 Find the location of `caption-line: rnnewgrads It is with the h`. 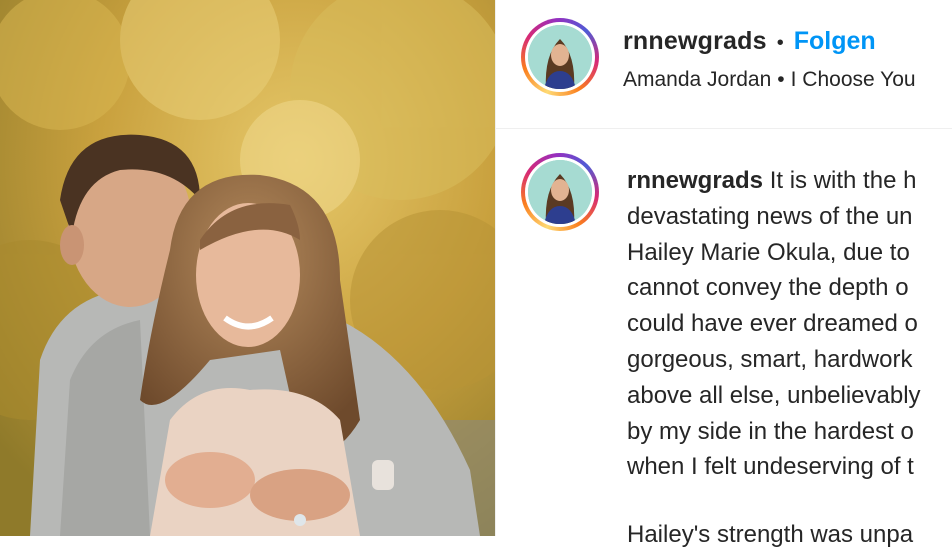

caption-line: rnnewgrads It is with the h is located at coordinates (789, 181).